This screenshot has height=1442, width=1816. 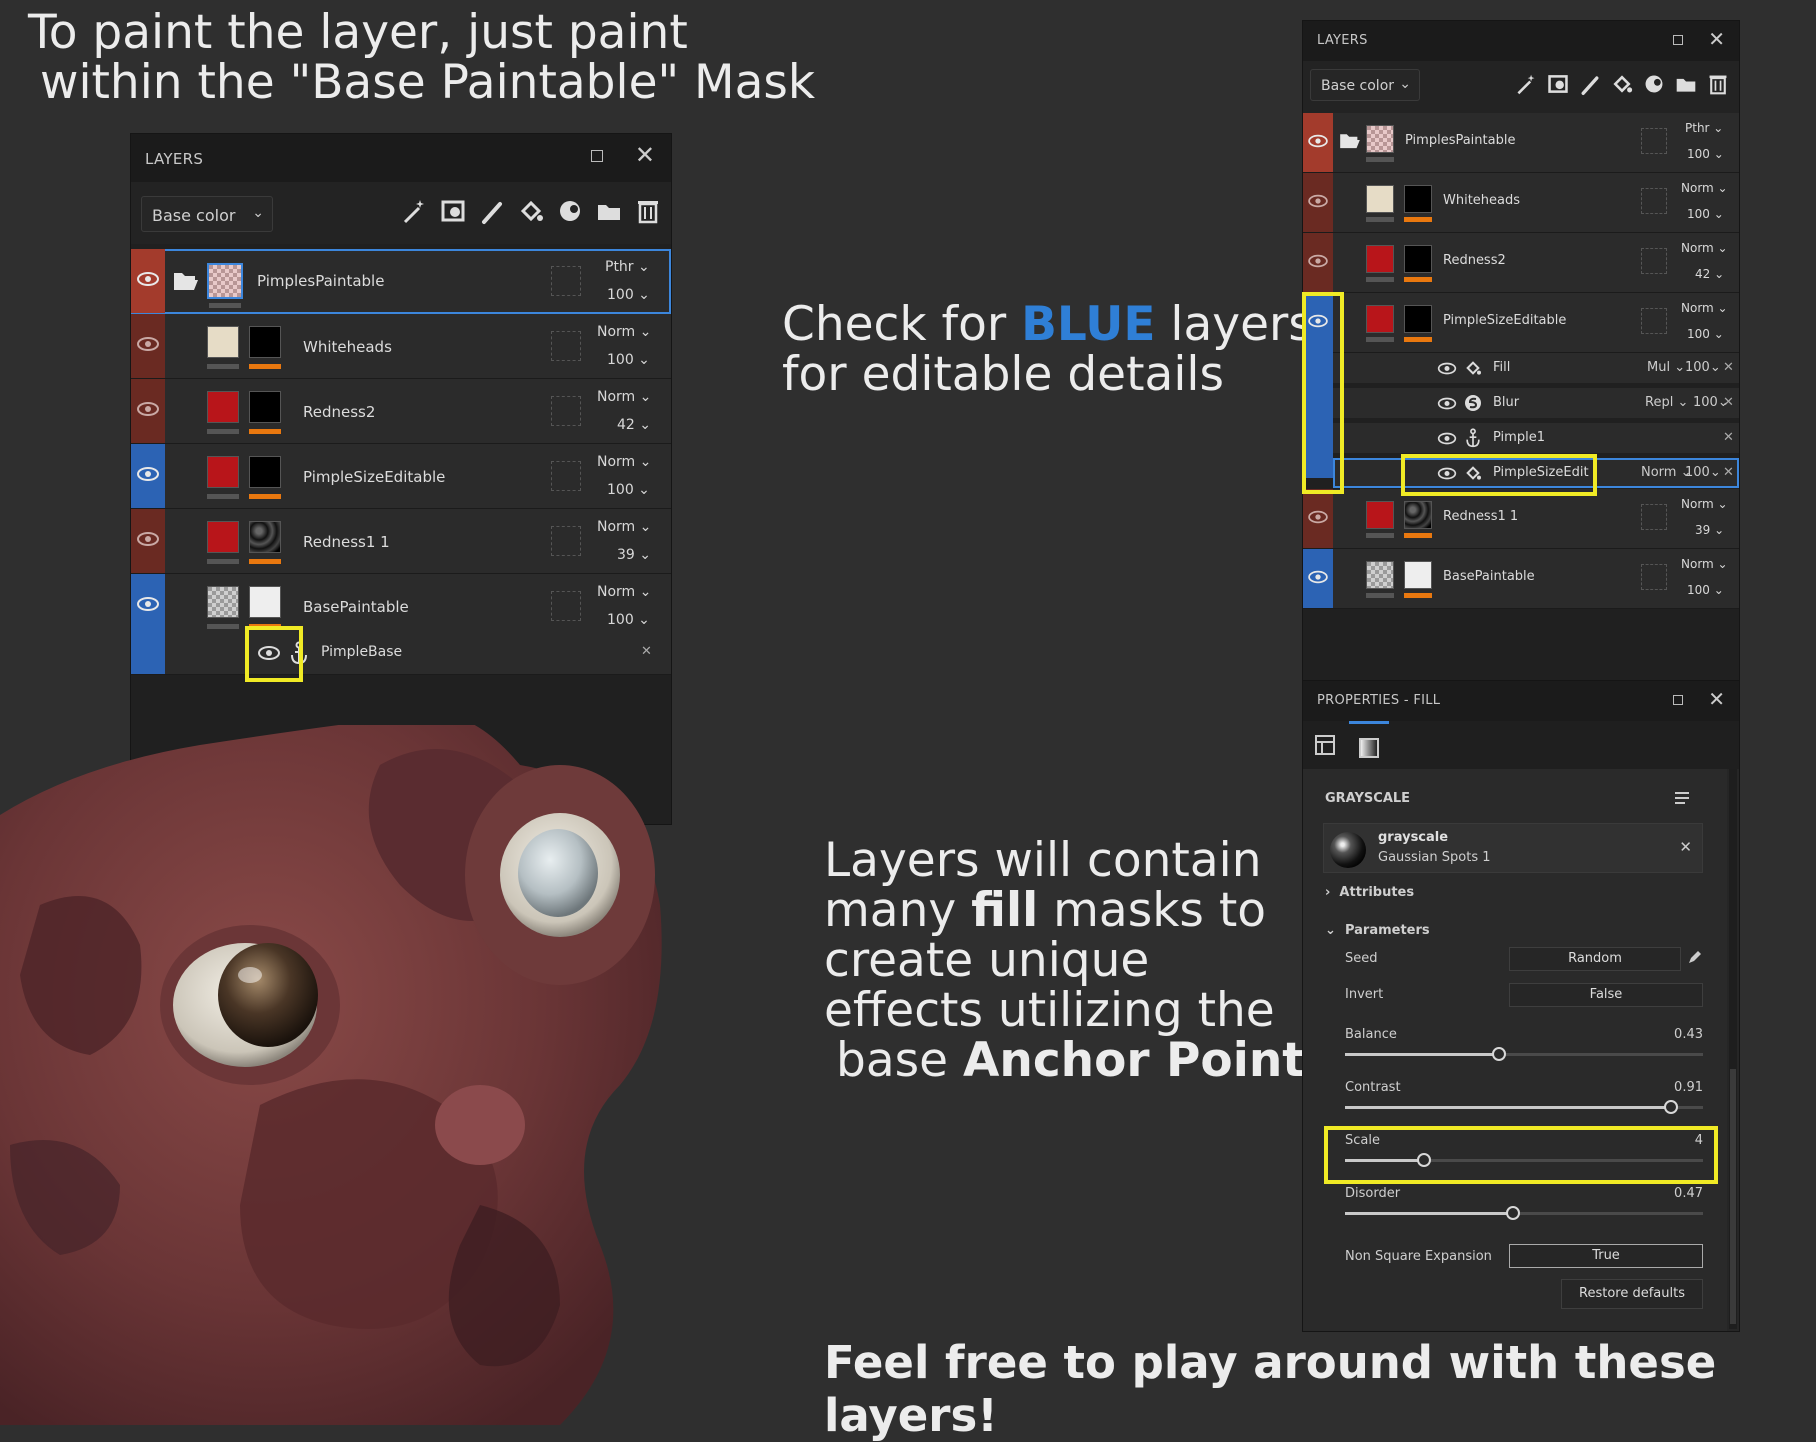 What do you see at coordinates (1536, 438) in the screenshot?
I see `effect-row-pimple1: Pimple1 ✕` at bounding box center [1536, 438].